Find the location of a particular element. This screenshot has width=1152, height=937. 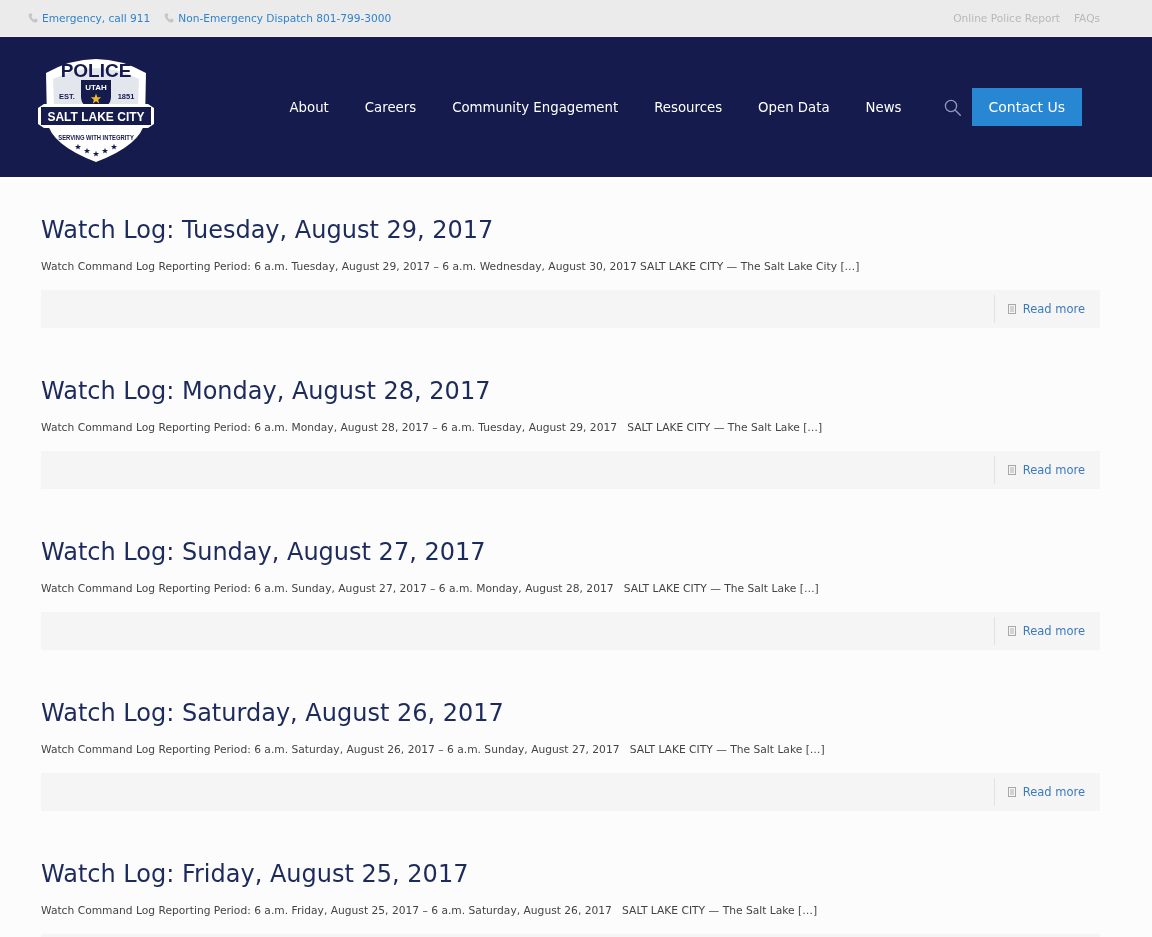

nav-link: About is located at coordinates (309, 107).